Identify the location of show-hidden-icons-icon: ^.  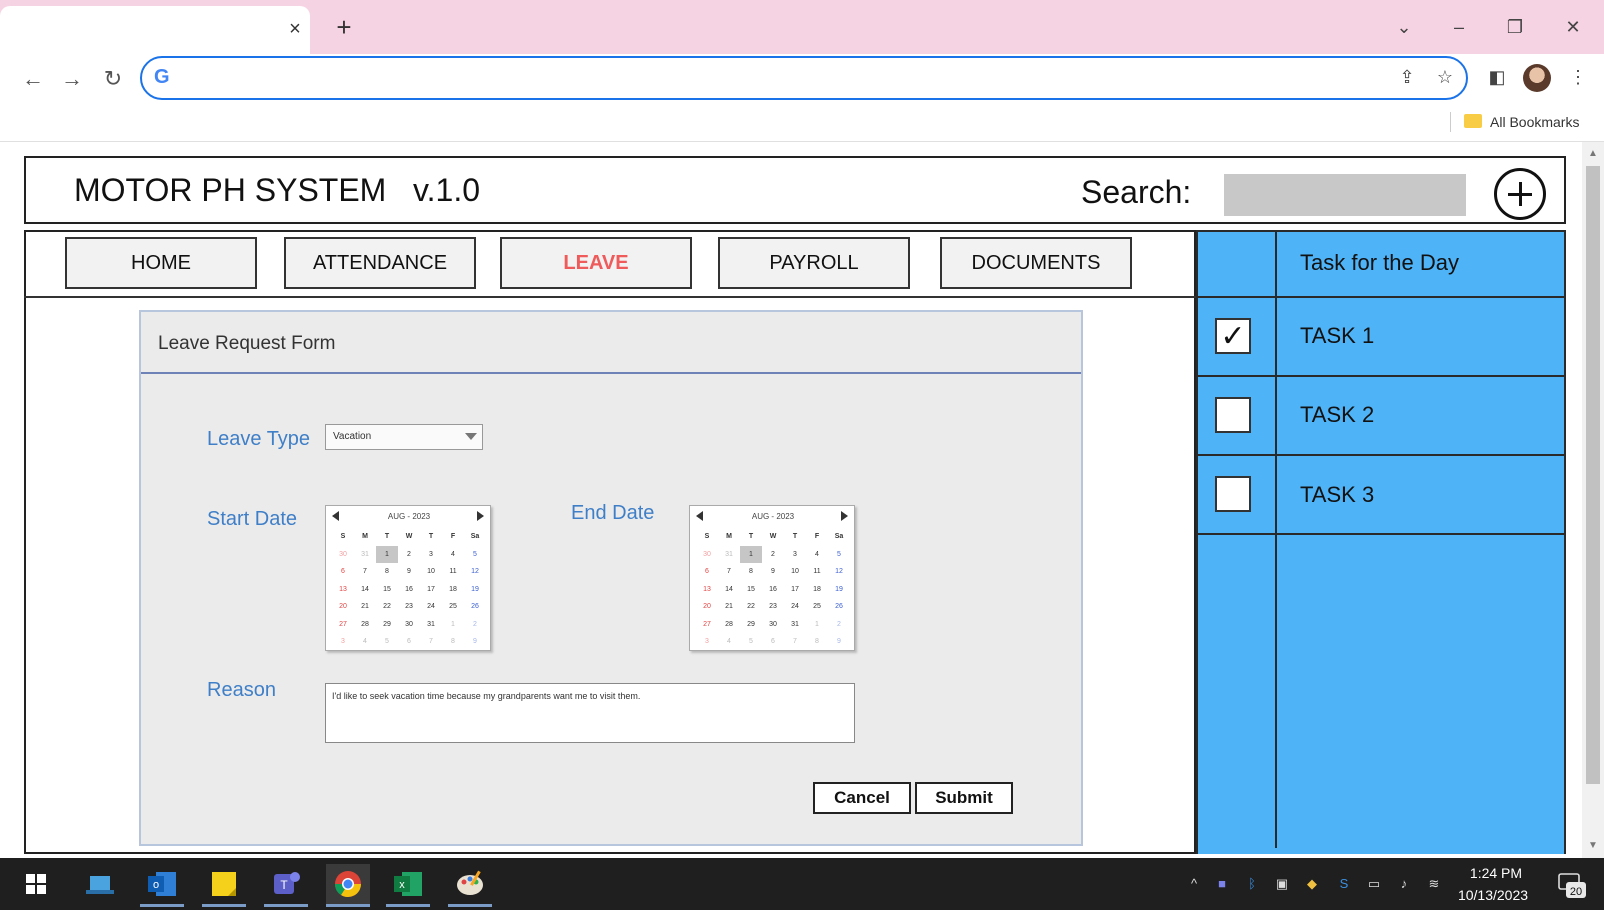
(1194, 884).